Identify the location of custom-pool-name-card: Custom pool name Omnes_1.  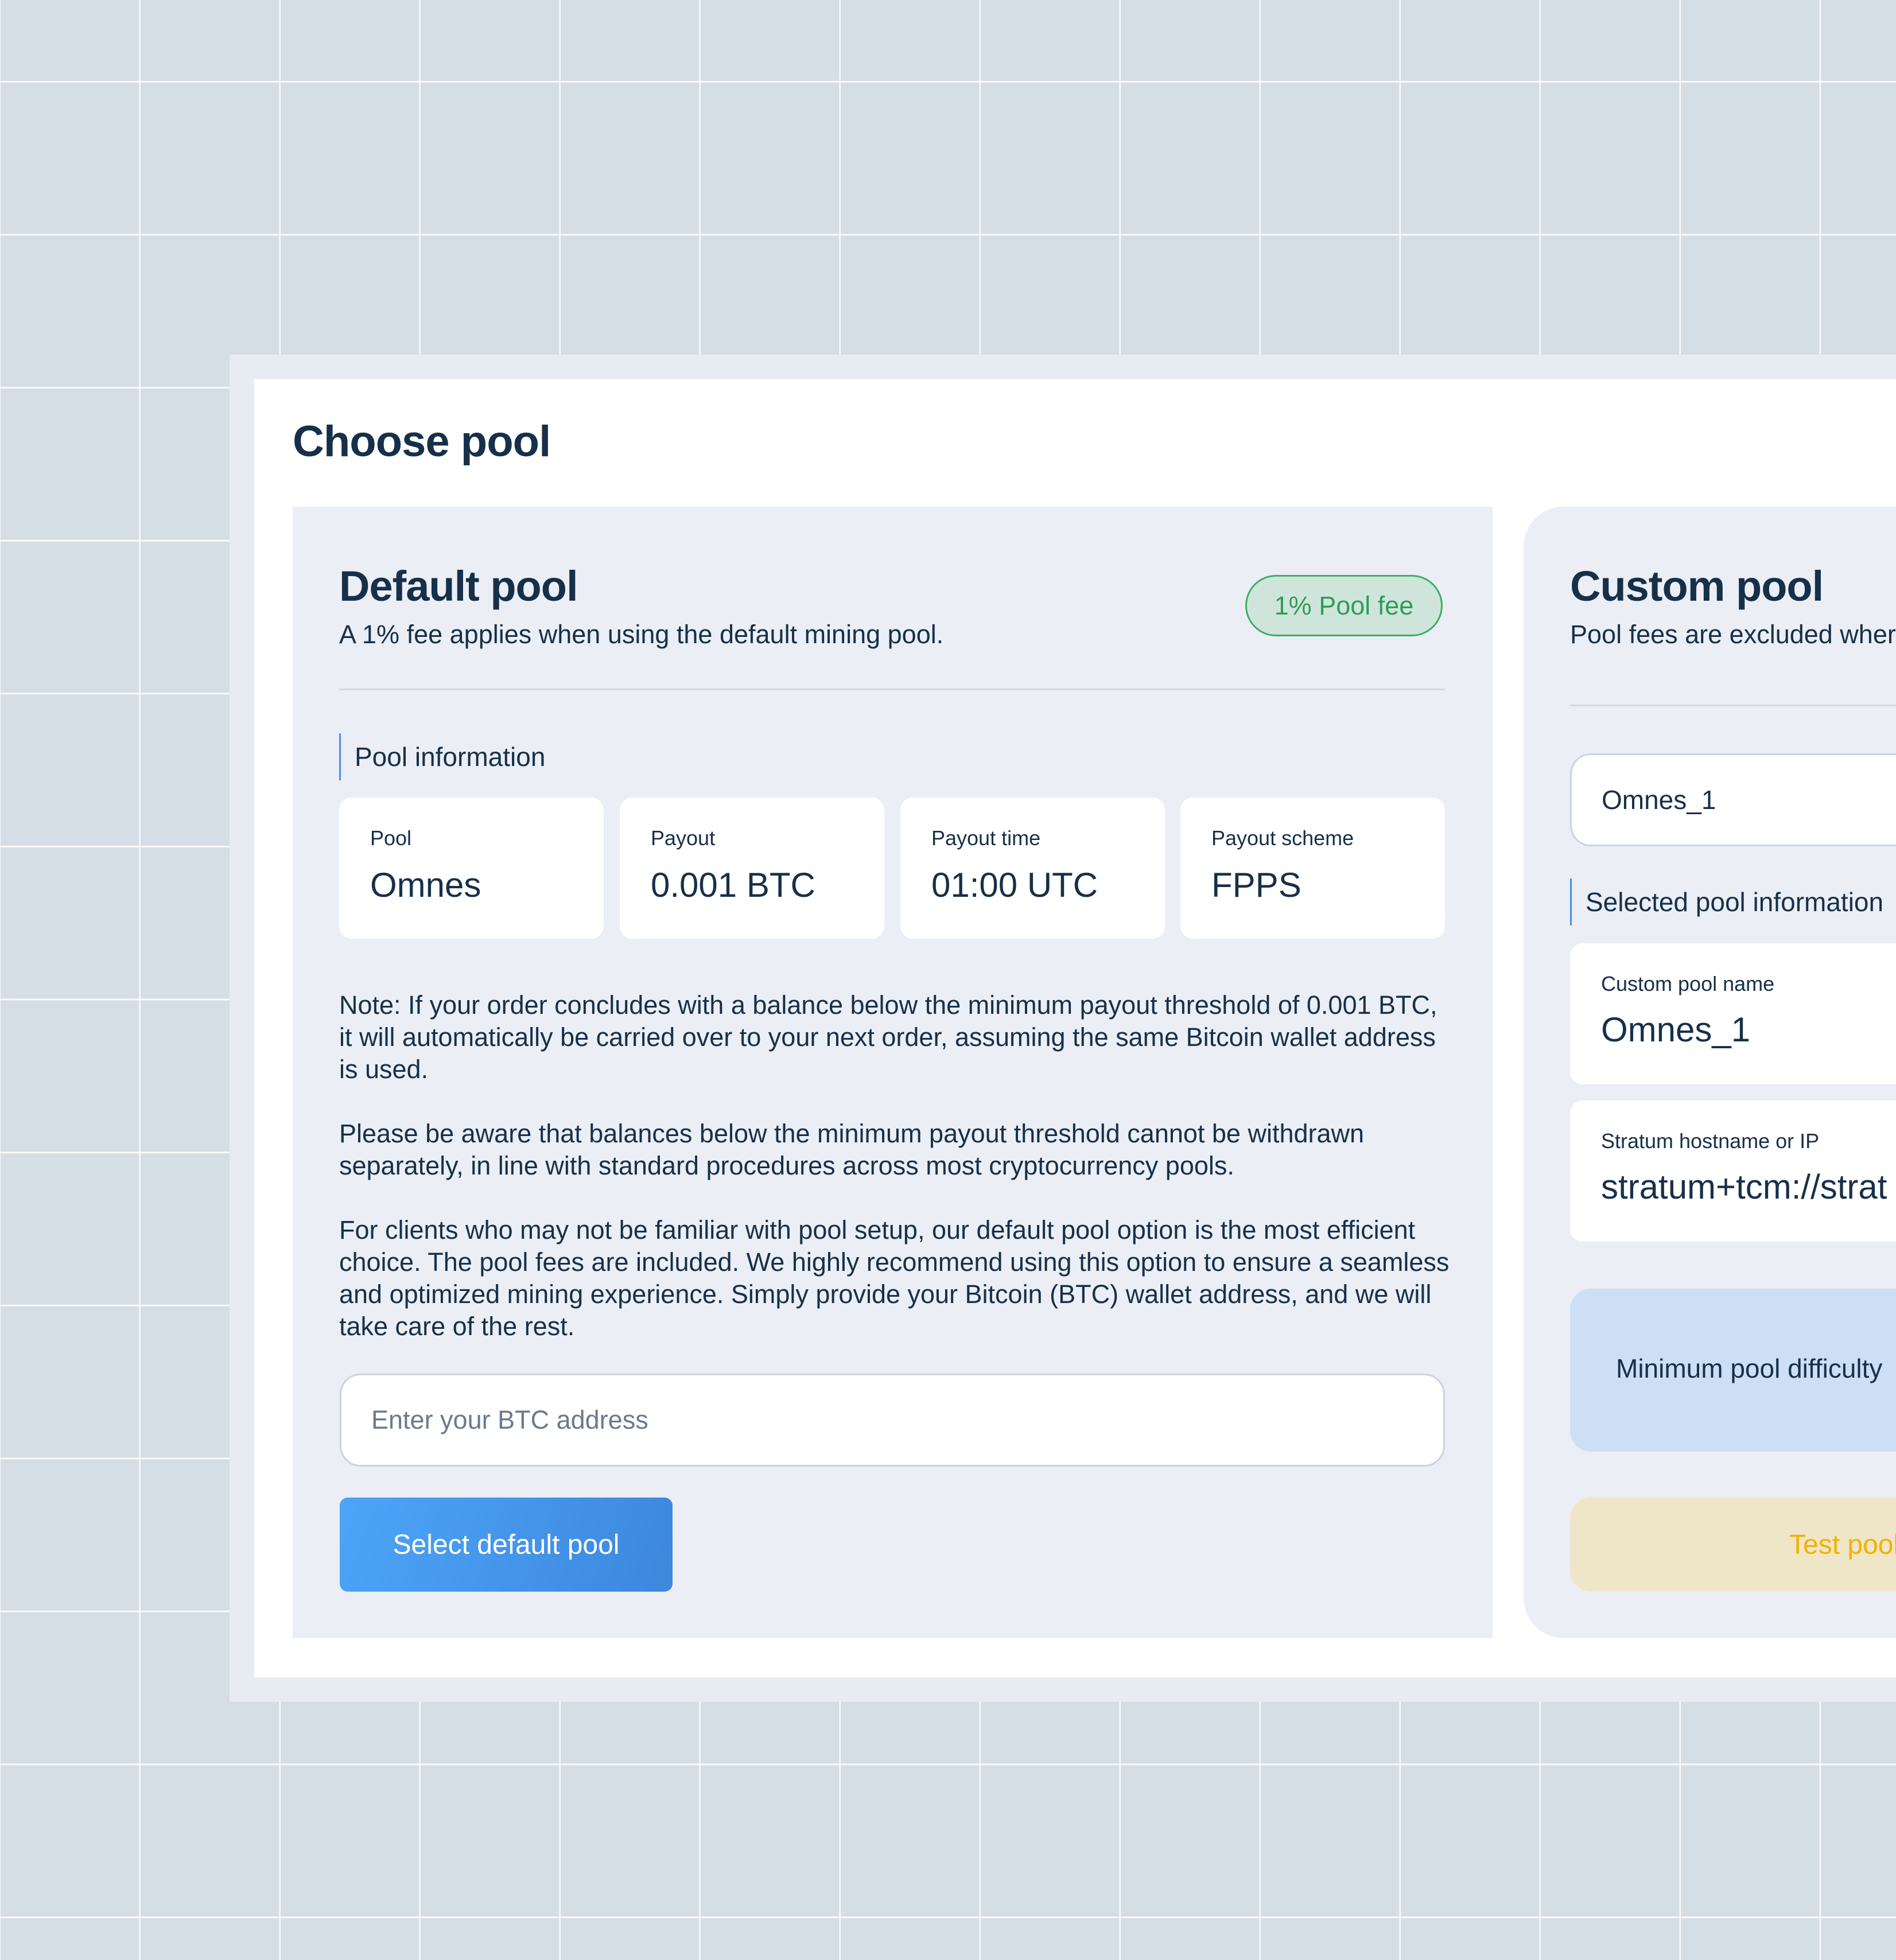
(1733, 1013).